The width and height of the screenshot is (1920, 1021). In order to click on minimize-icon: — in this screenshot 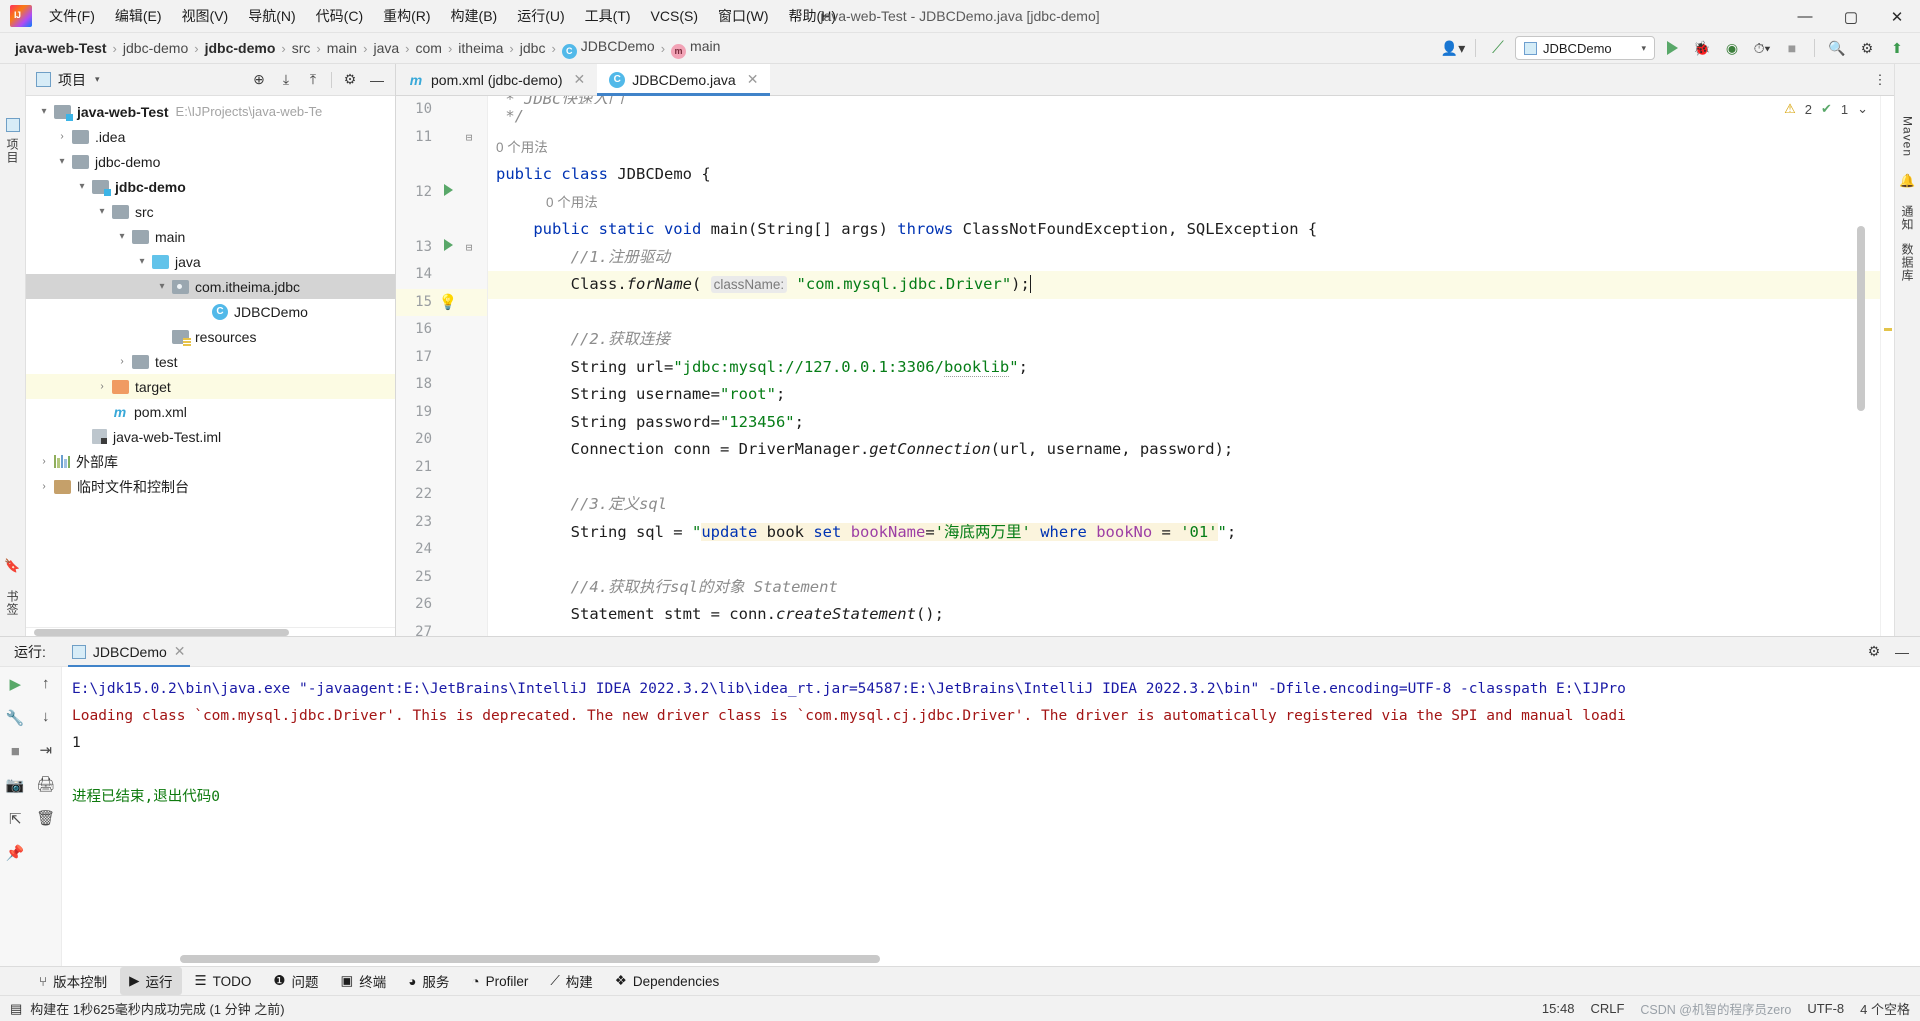, I will do `click(1902, 652)`.